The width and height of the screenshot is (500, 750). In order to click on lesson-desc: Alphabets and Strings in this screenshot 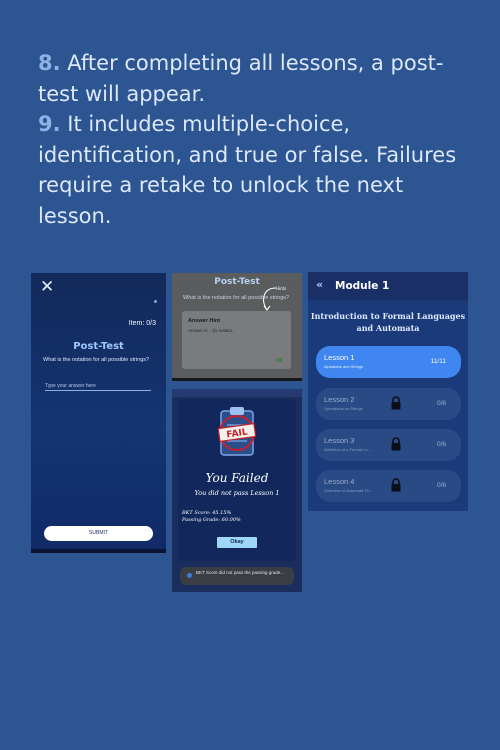, I will do `click(344, 366)`.